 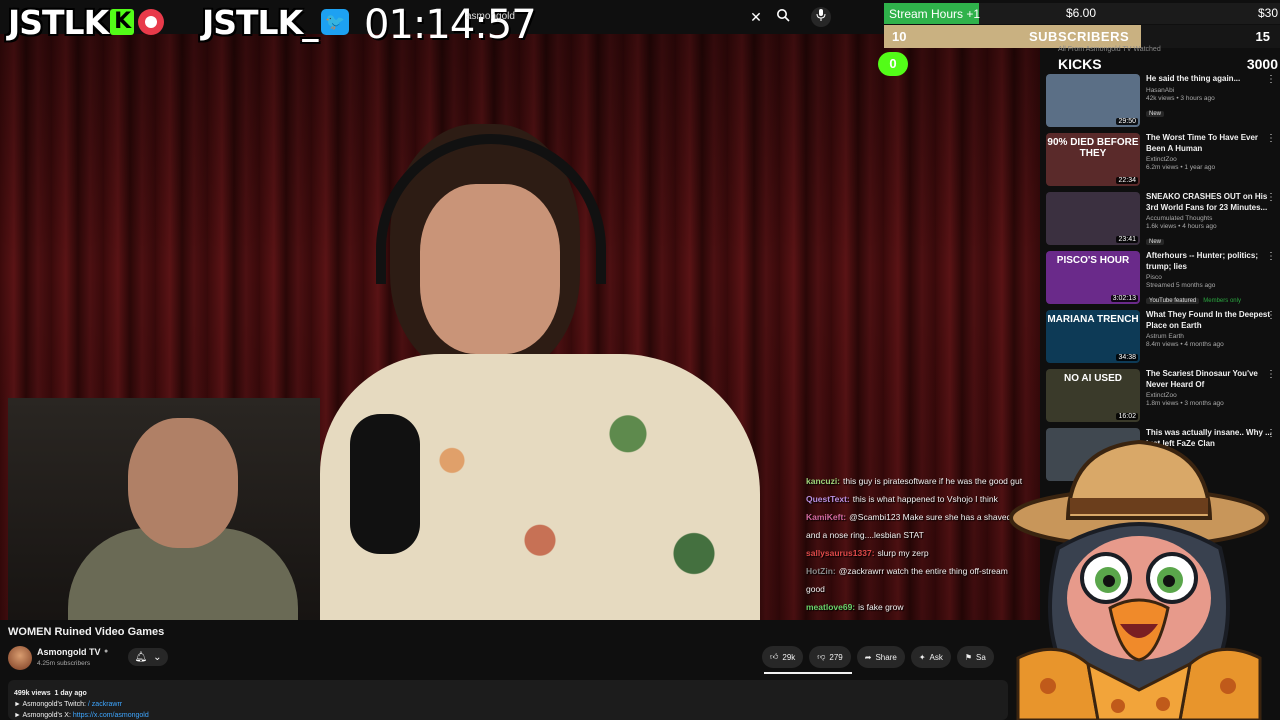 What do you see at coordinates (880, 657) in the screenshot?
I see `share-button: ➦ Share` at bounding box center [880, 657].